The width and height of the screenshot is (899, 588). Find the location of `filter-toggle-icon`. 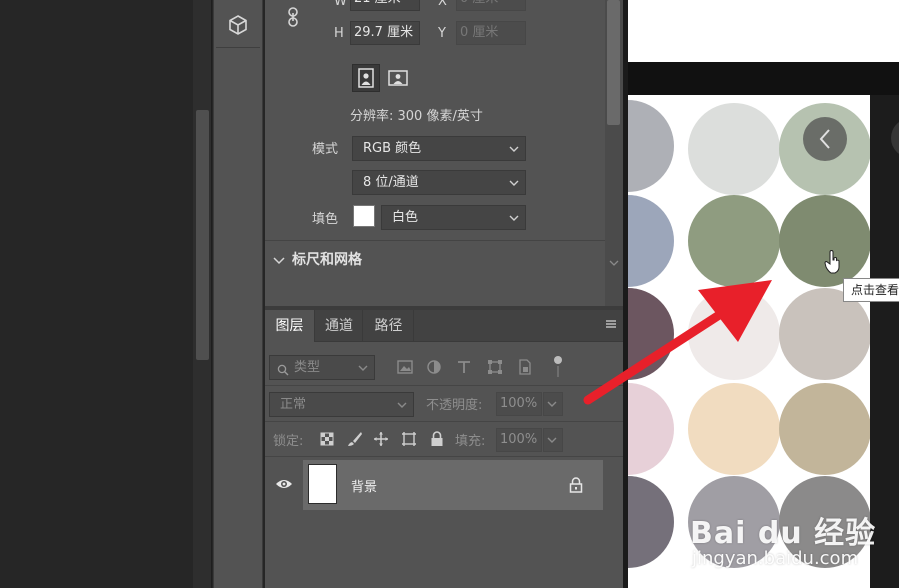

filter-toggle-icon is located at coordinates (558, 367).